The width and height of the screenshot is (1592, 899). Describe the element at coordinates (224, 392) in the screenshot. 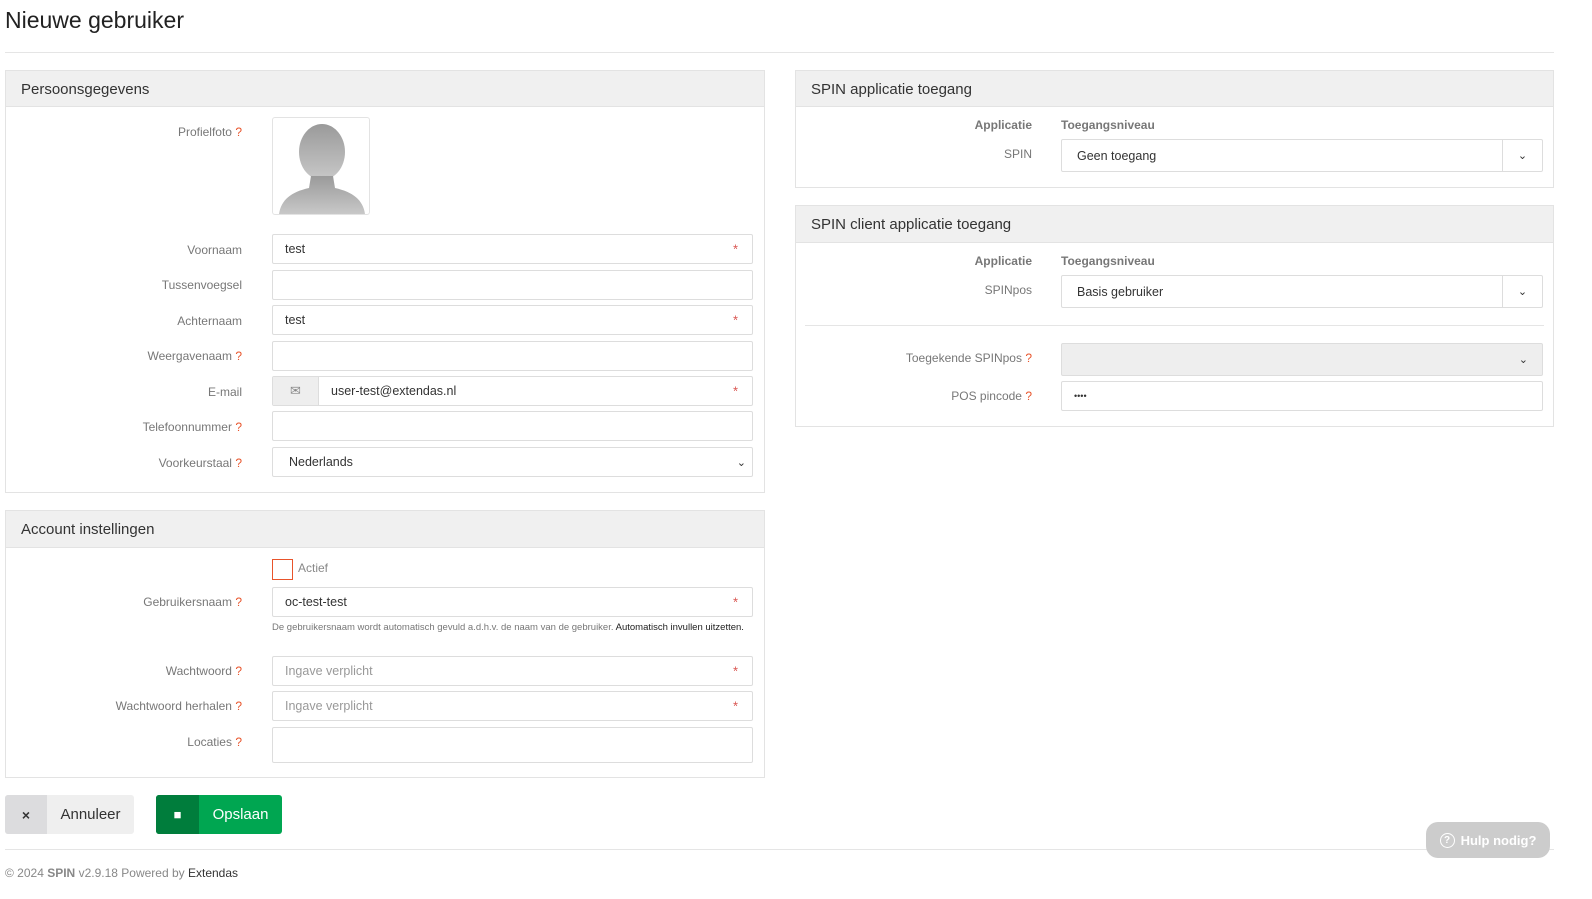

I see `email-label: E-mail` at that location.